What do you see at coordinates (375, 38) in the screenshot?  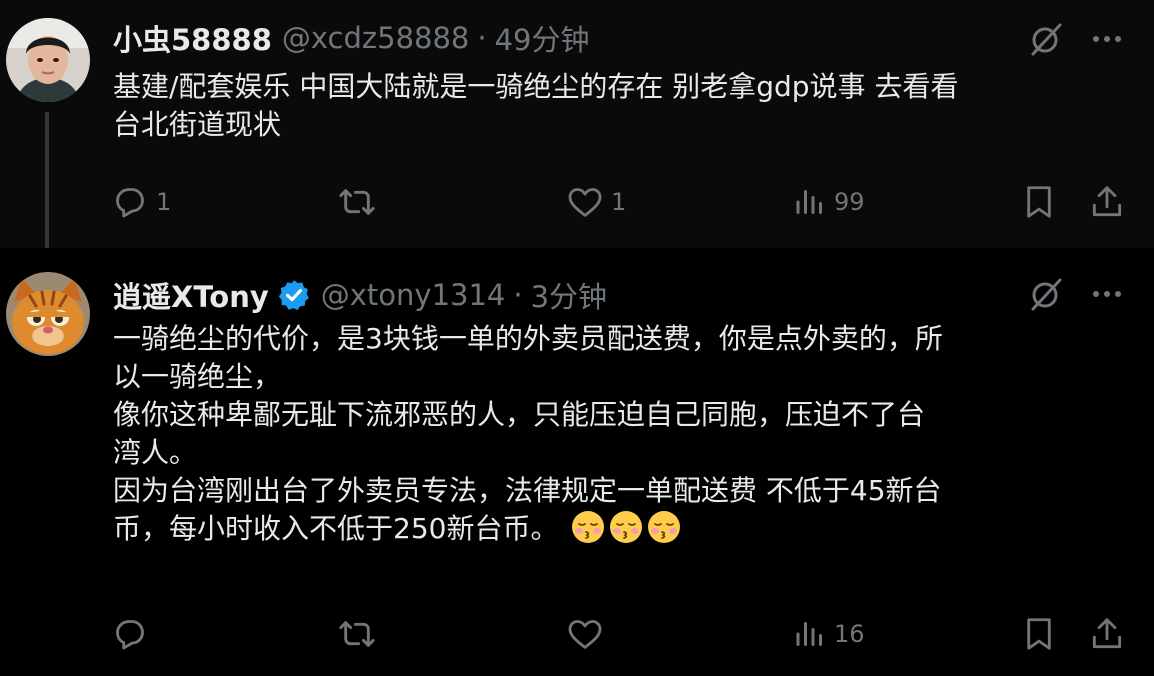 I see `user-handle: @xcdz58888` at bounding box center [375, 38].